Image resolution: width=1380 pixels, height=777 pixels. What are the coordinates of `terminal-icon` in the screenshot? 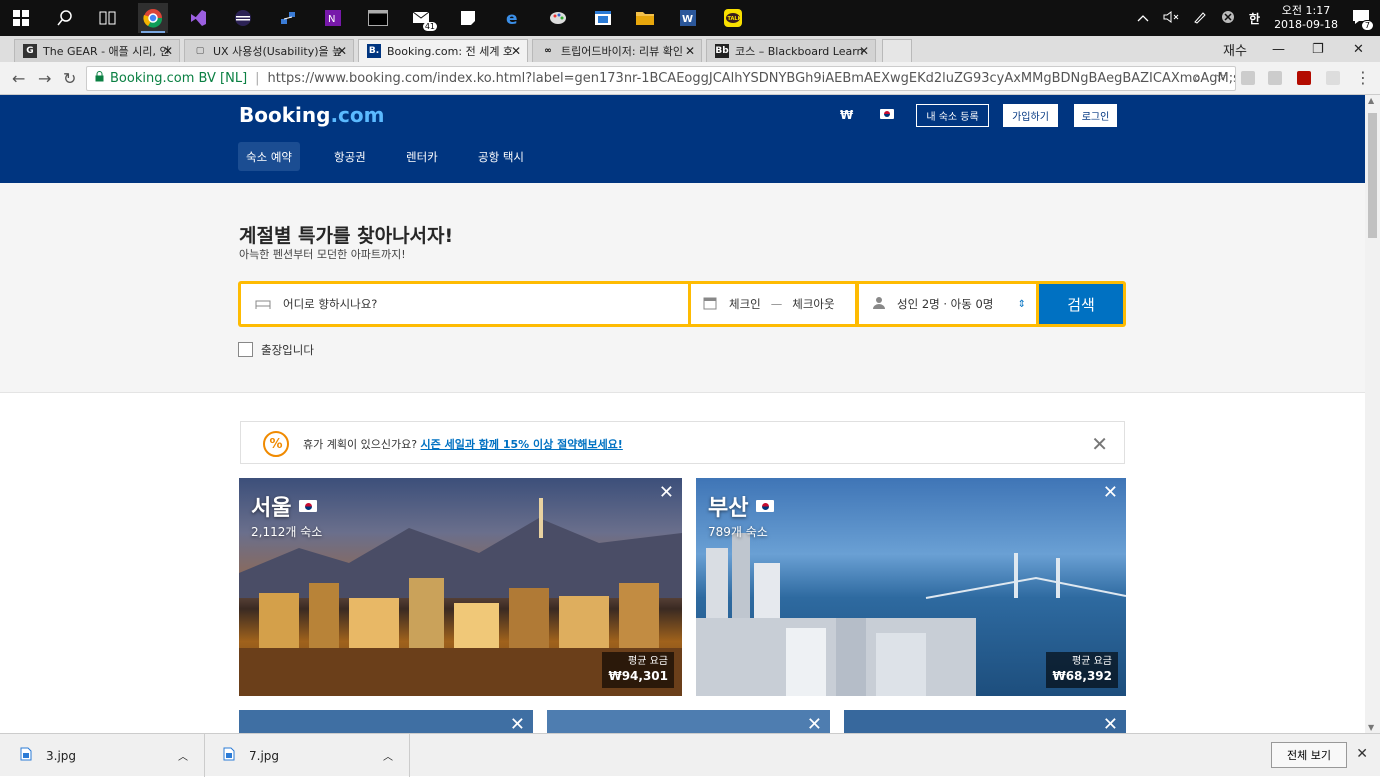 It's located at (378, 18).